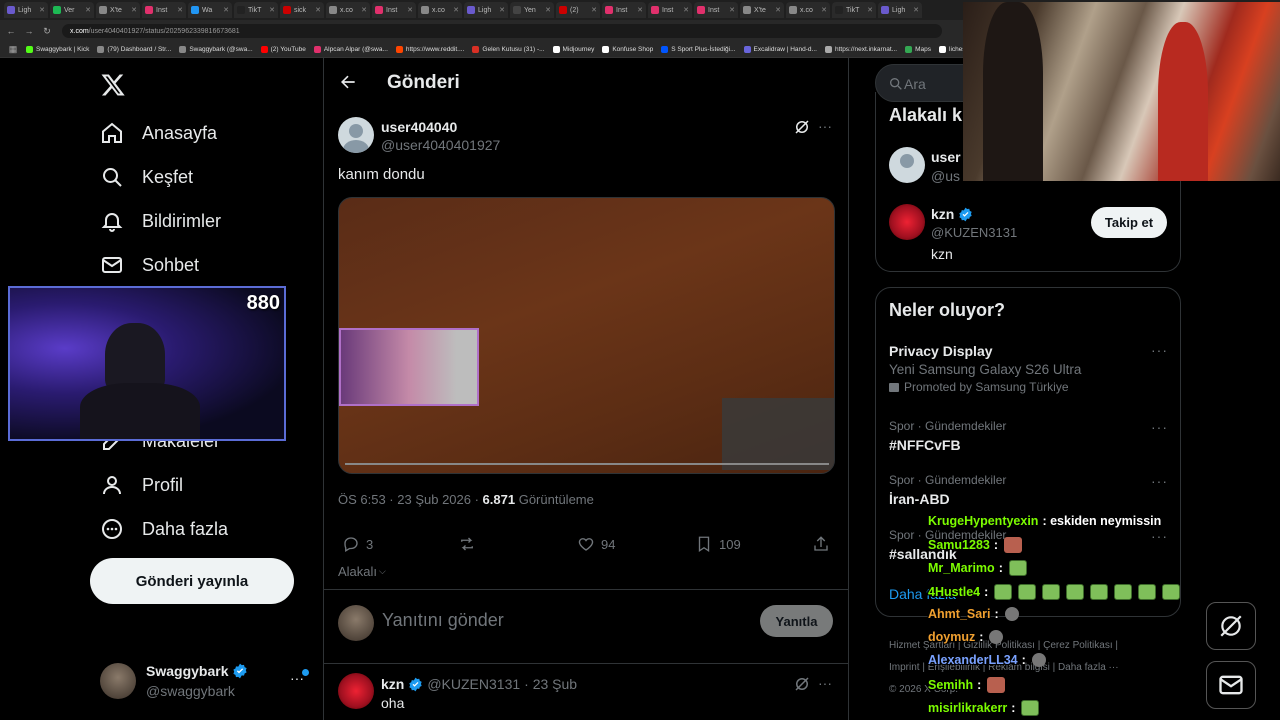  What do you see at coordinates (954, 592) in the screenshot?
I see `chat-username: 4Hustle4` at bounding box center [954, 592].